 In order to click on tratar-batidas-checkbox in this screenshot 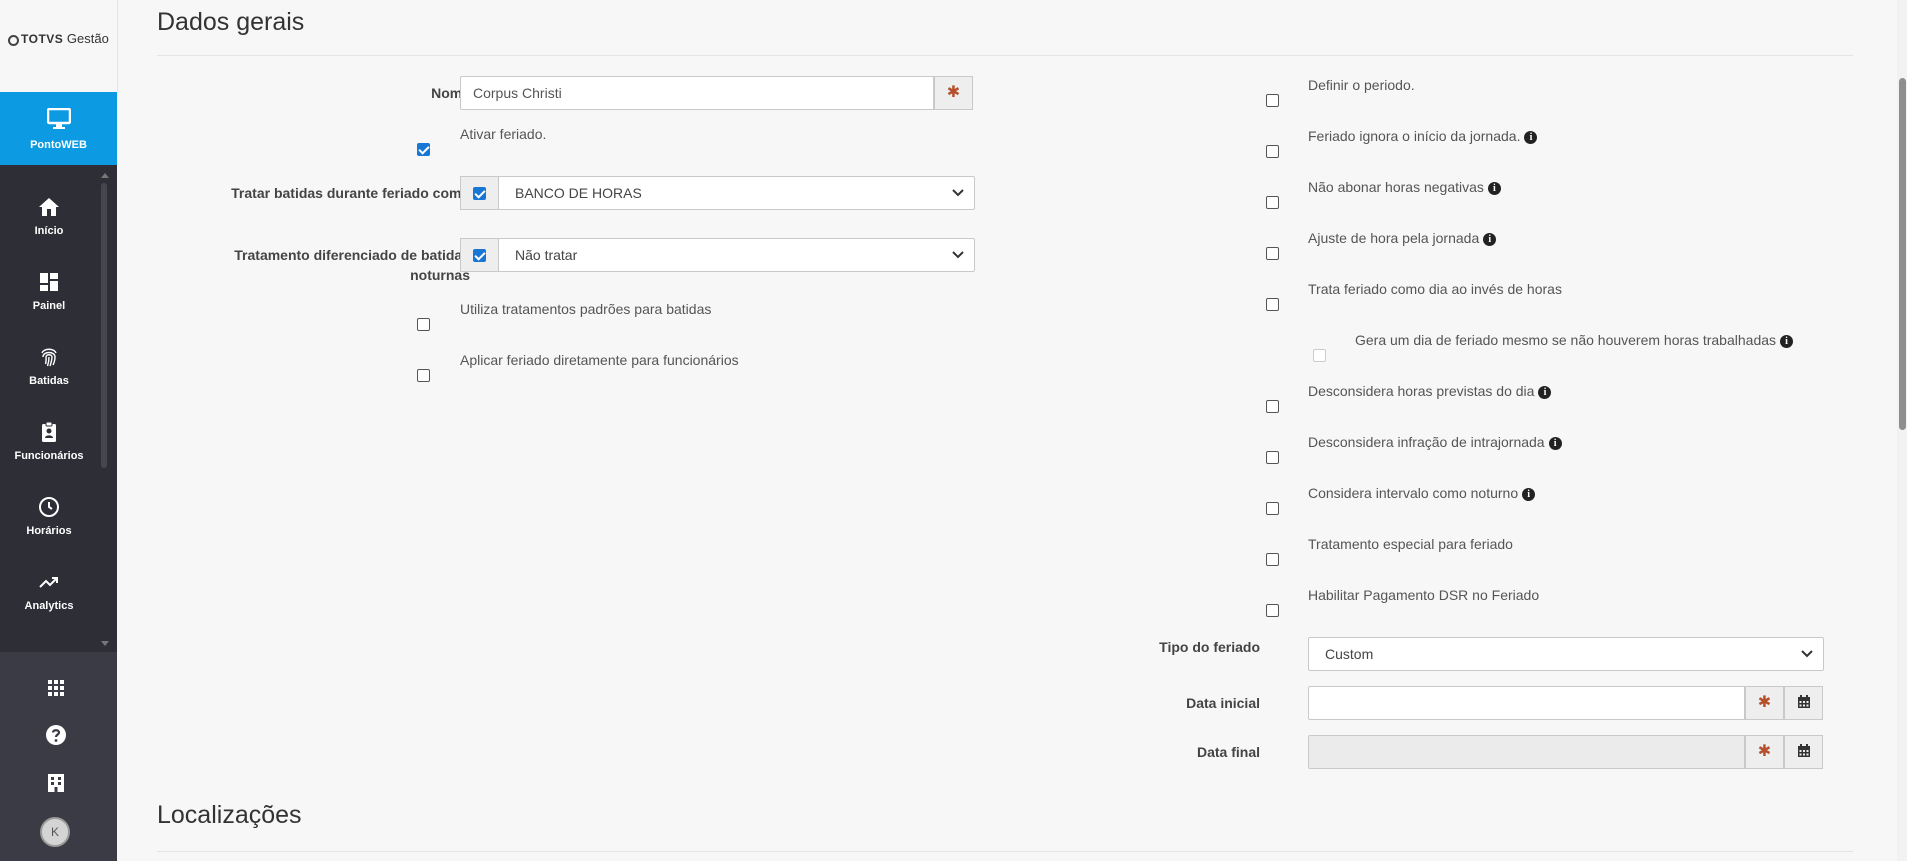, I will do `click(479, 193)`.